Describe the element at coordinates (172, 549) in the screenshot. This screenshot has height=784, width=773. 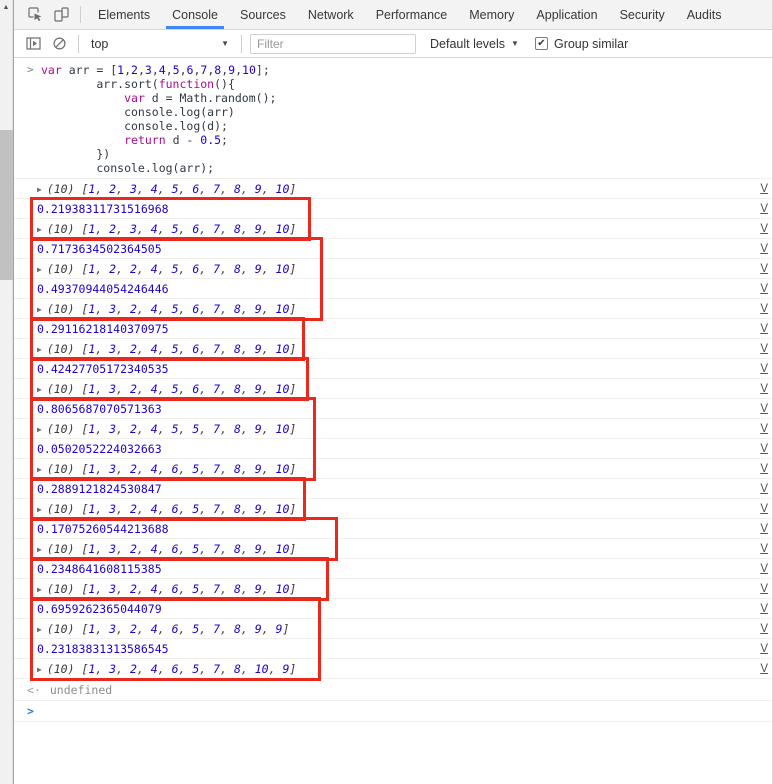
I see `array-preview: (10) [1, 3, 2, 4, 6, 5, 7, 8, 9, 10]` at that location.